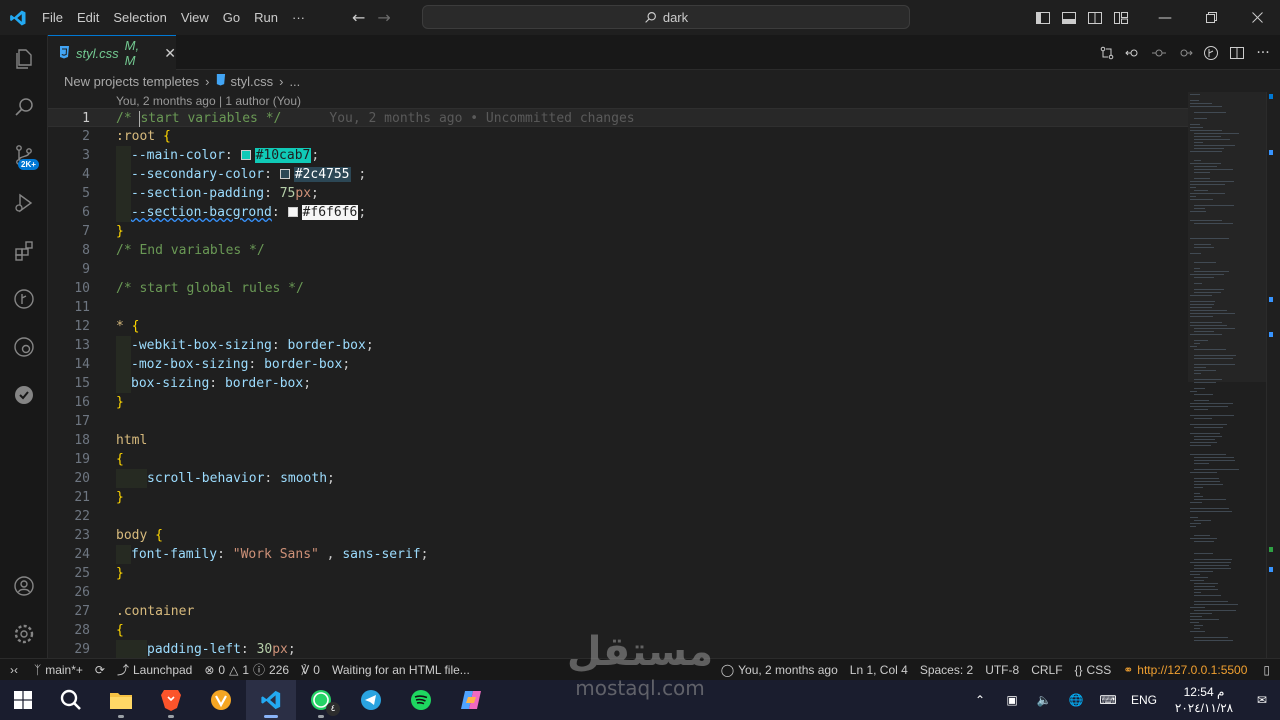 The width and height of the screenshot is (1280, 720). I want to click on open-changes-icon, so click(1107, 53).